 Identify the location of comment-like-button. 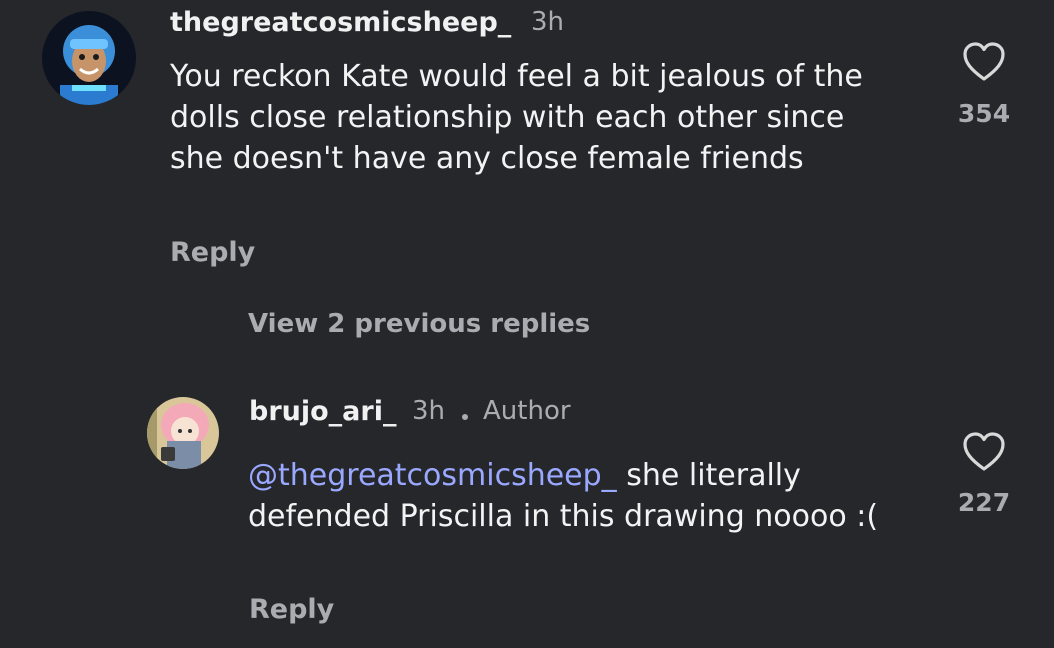
(984, 62).